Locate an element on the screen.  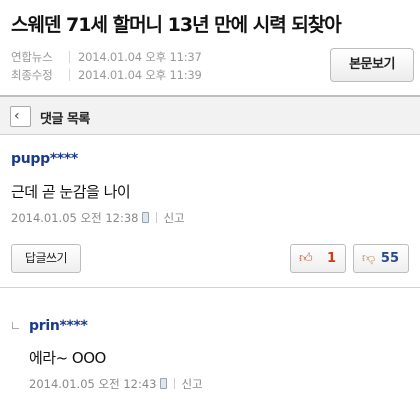
comment-info: 2014.01.05 오전 12:38 신고 is located at coordinates (98, 218).